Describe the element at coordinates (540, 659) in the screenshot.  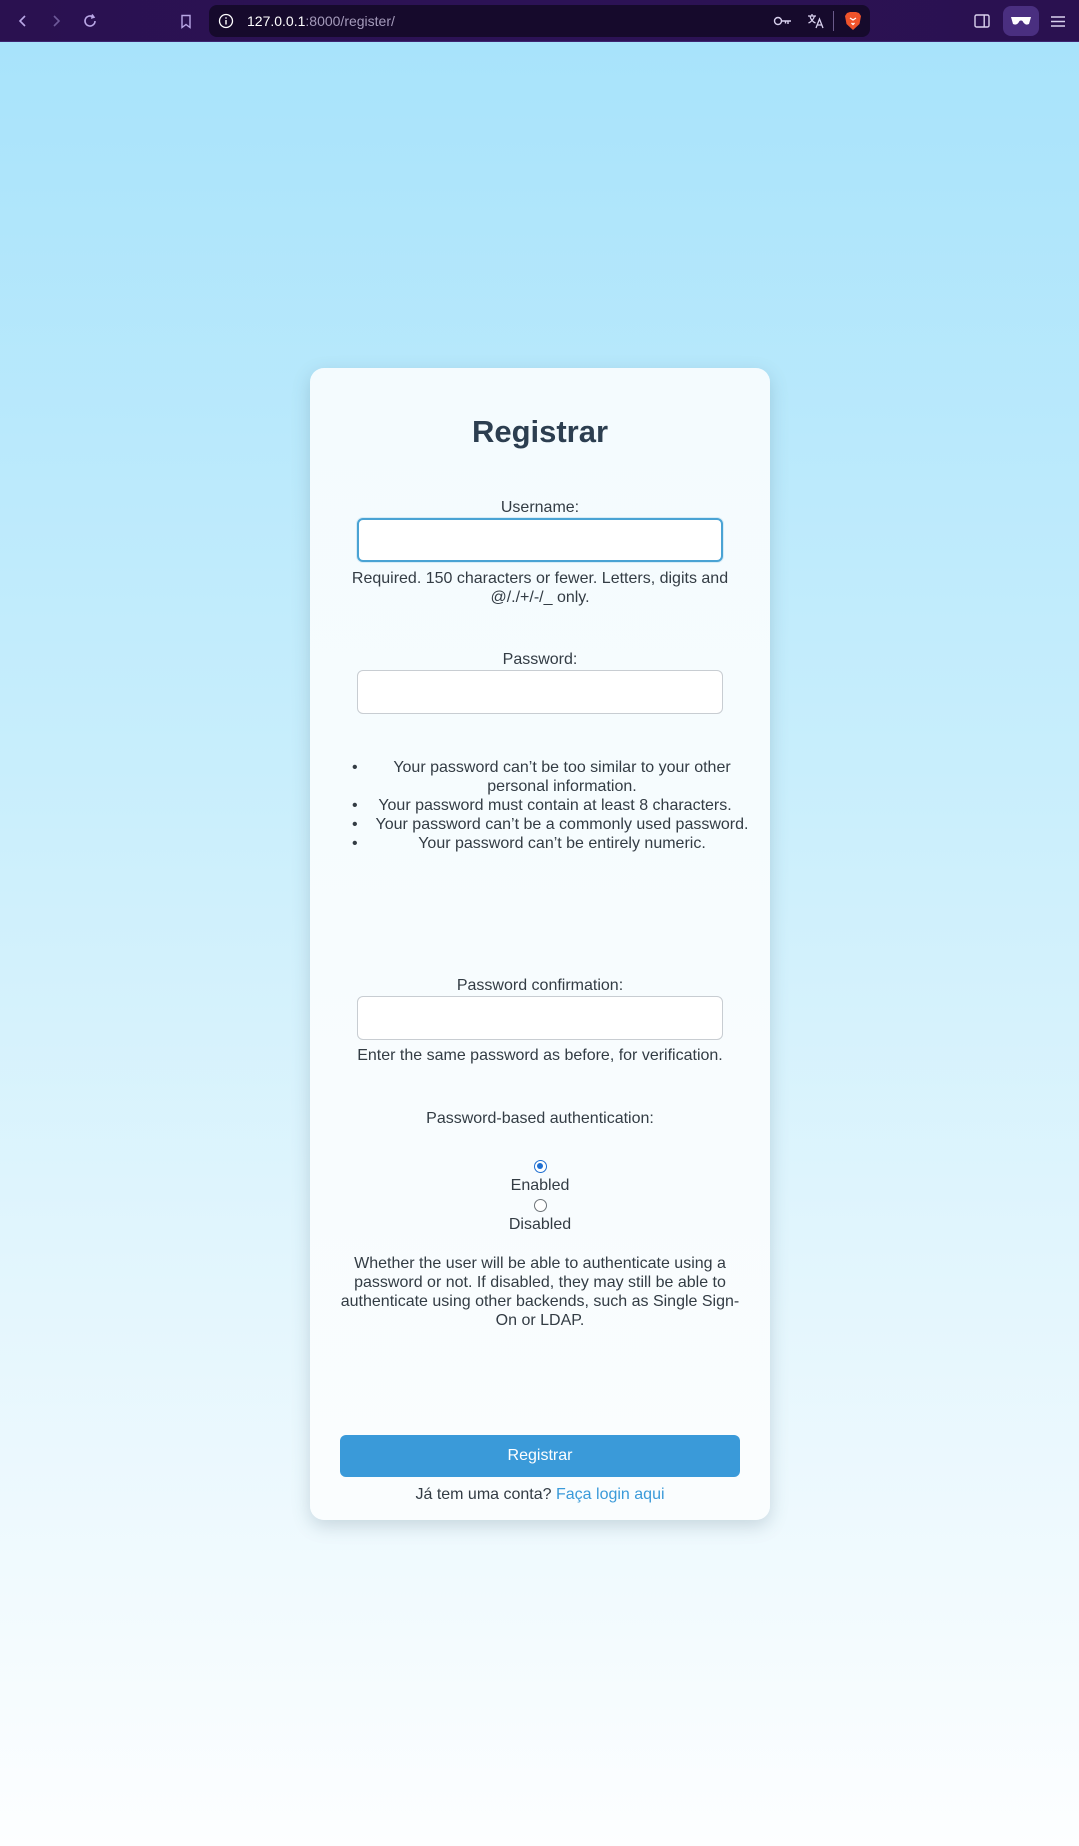
I see `password-label: Password:` at that location.